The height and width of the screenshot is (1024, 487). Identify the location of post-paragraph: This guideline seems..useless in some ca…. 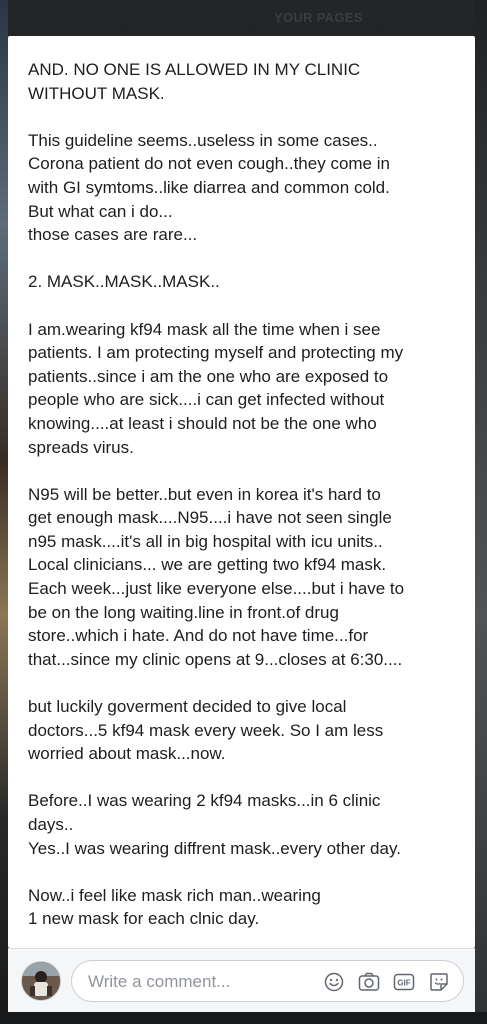
(248, 188).